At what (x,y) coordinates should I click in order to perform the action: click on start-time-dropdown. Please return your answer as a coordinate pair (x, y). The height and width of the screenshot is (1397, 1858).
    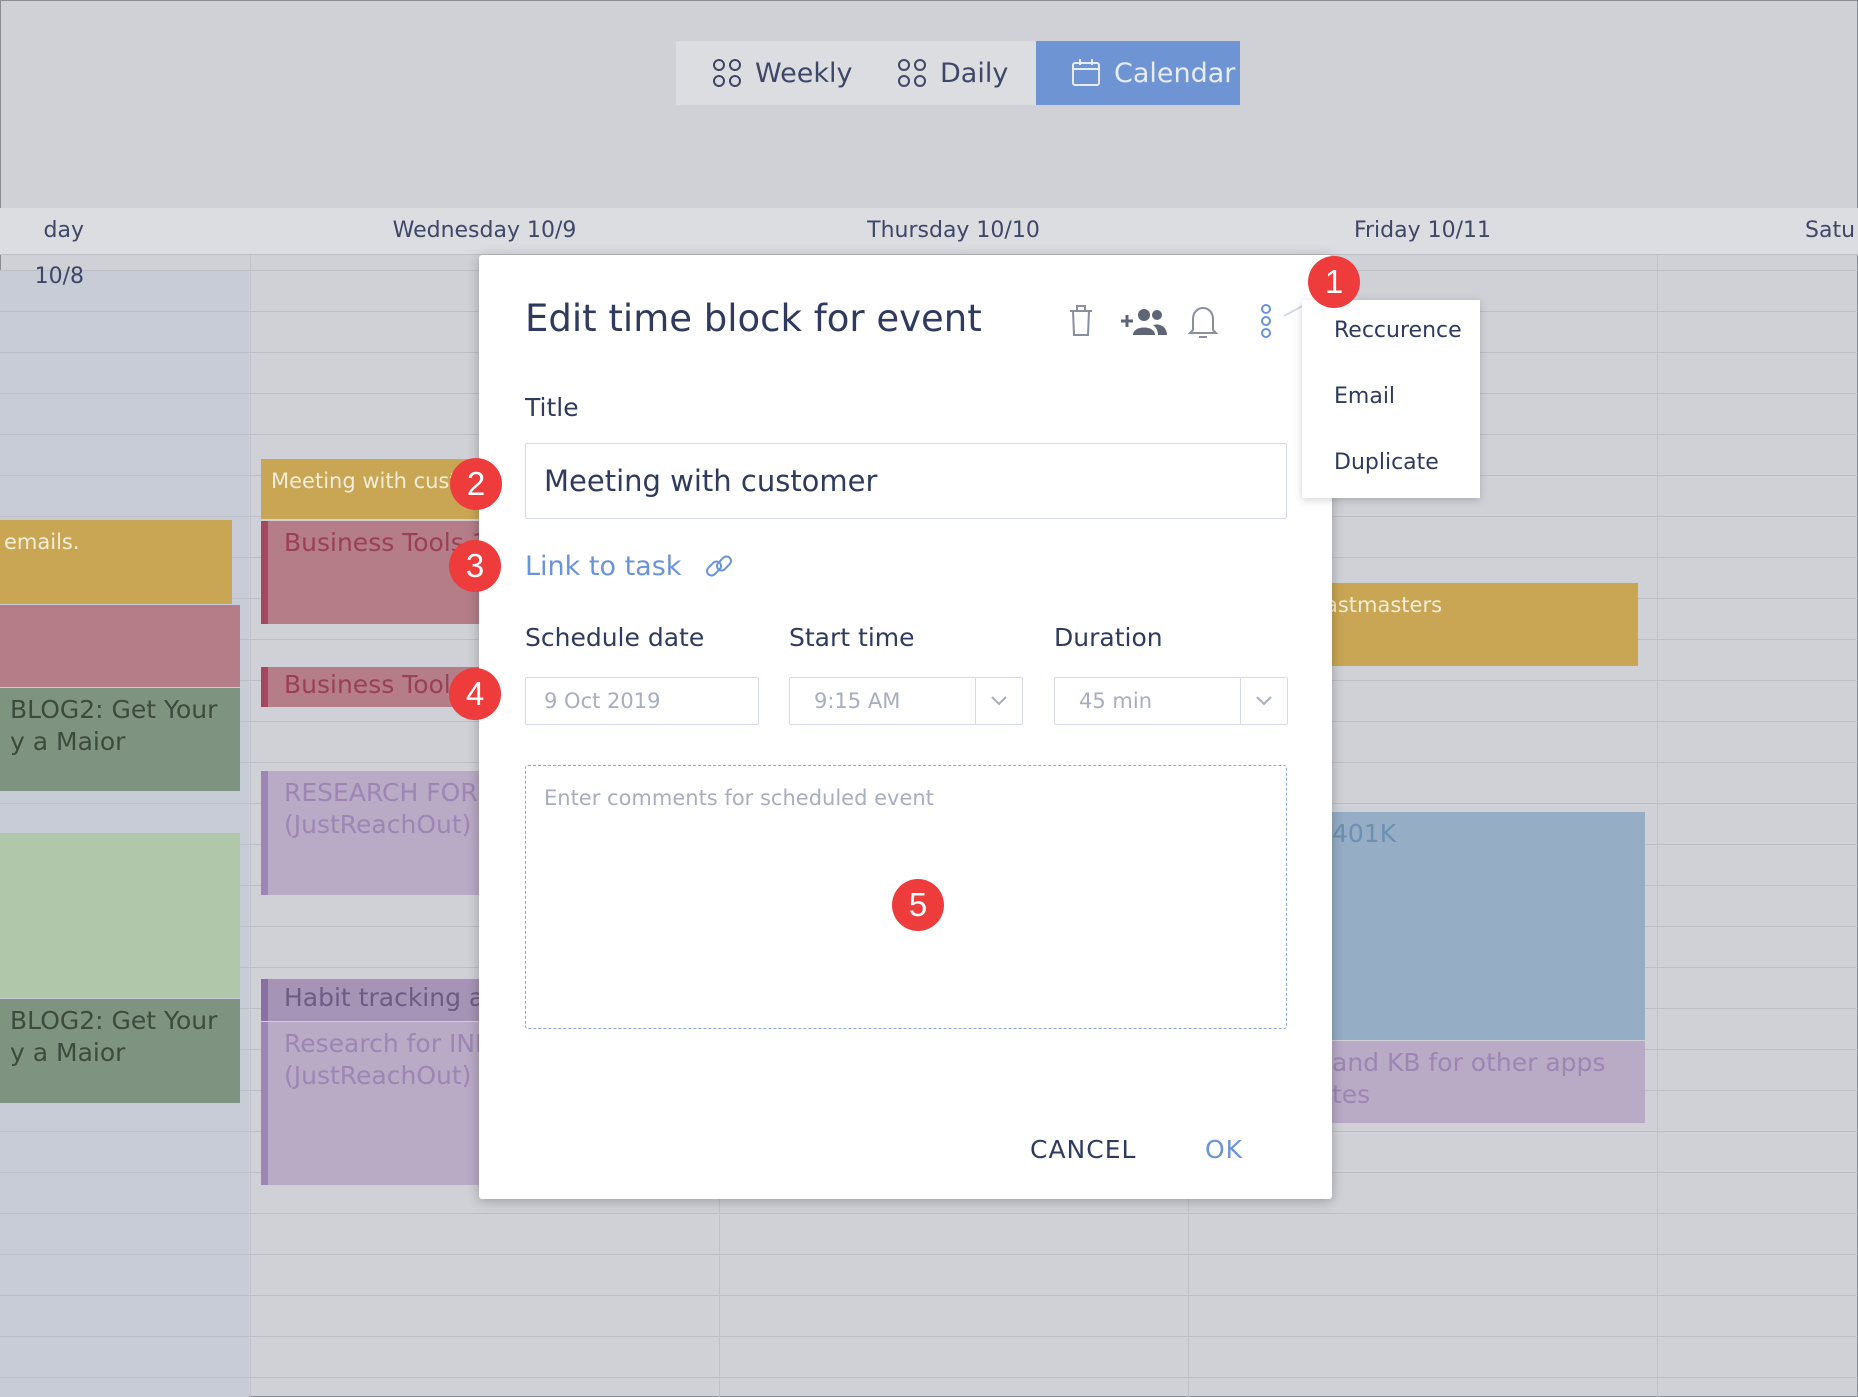
    Looking at the image, I should click on (998, 701).